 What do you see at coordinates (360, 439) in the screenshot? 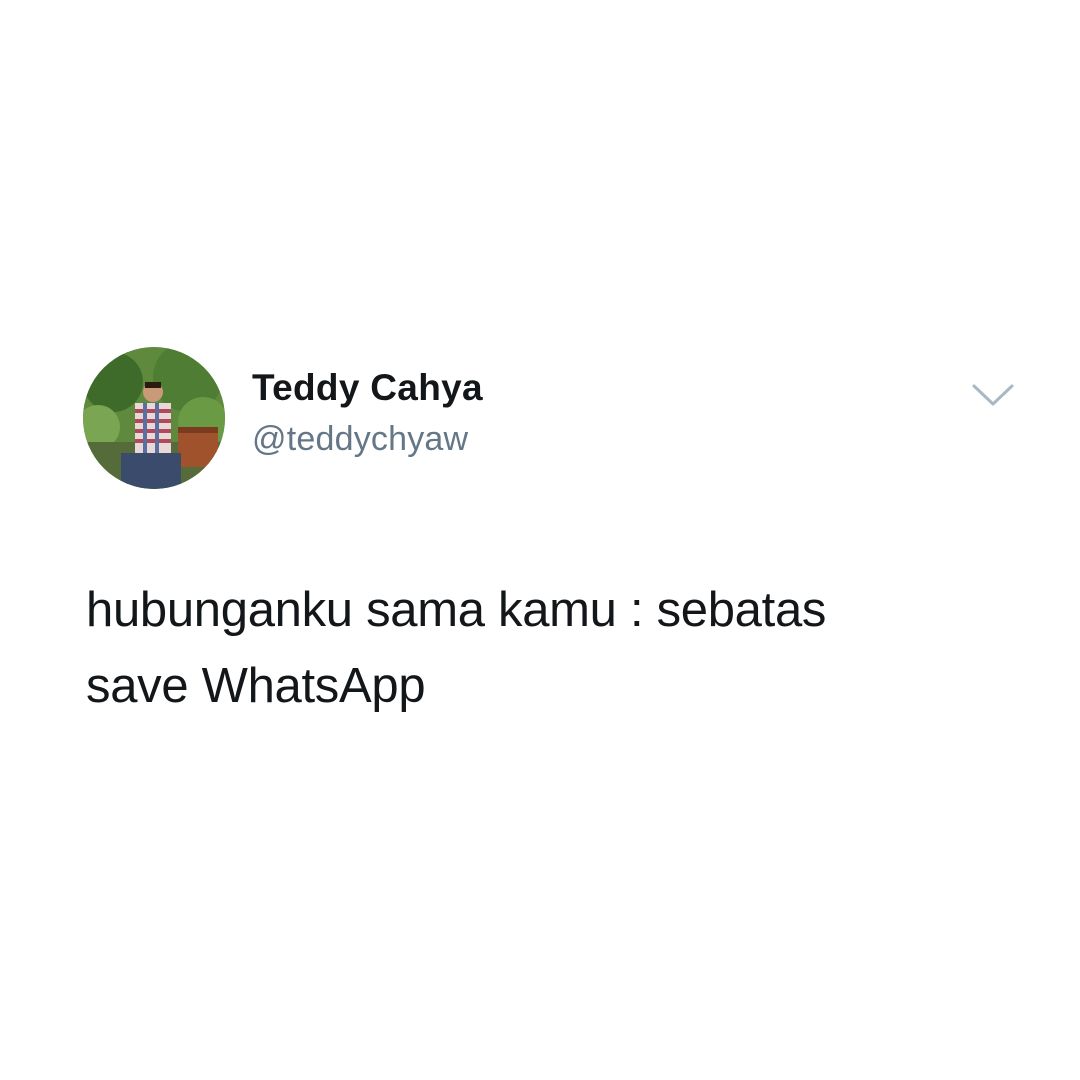
I see `author-handle: @teddychyaw` at bounding box center [360, 439].